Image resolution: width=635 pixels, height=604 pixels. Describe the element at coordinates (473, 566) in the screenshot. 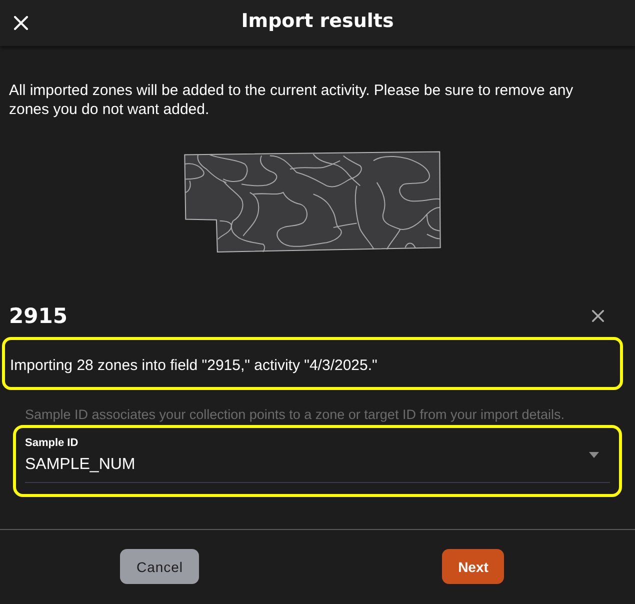

I see `next-button: Next` at that location.